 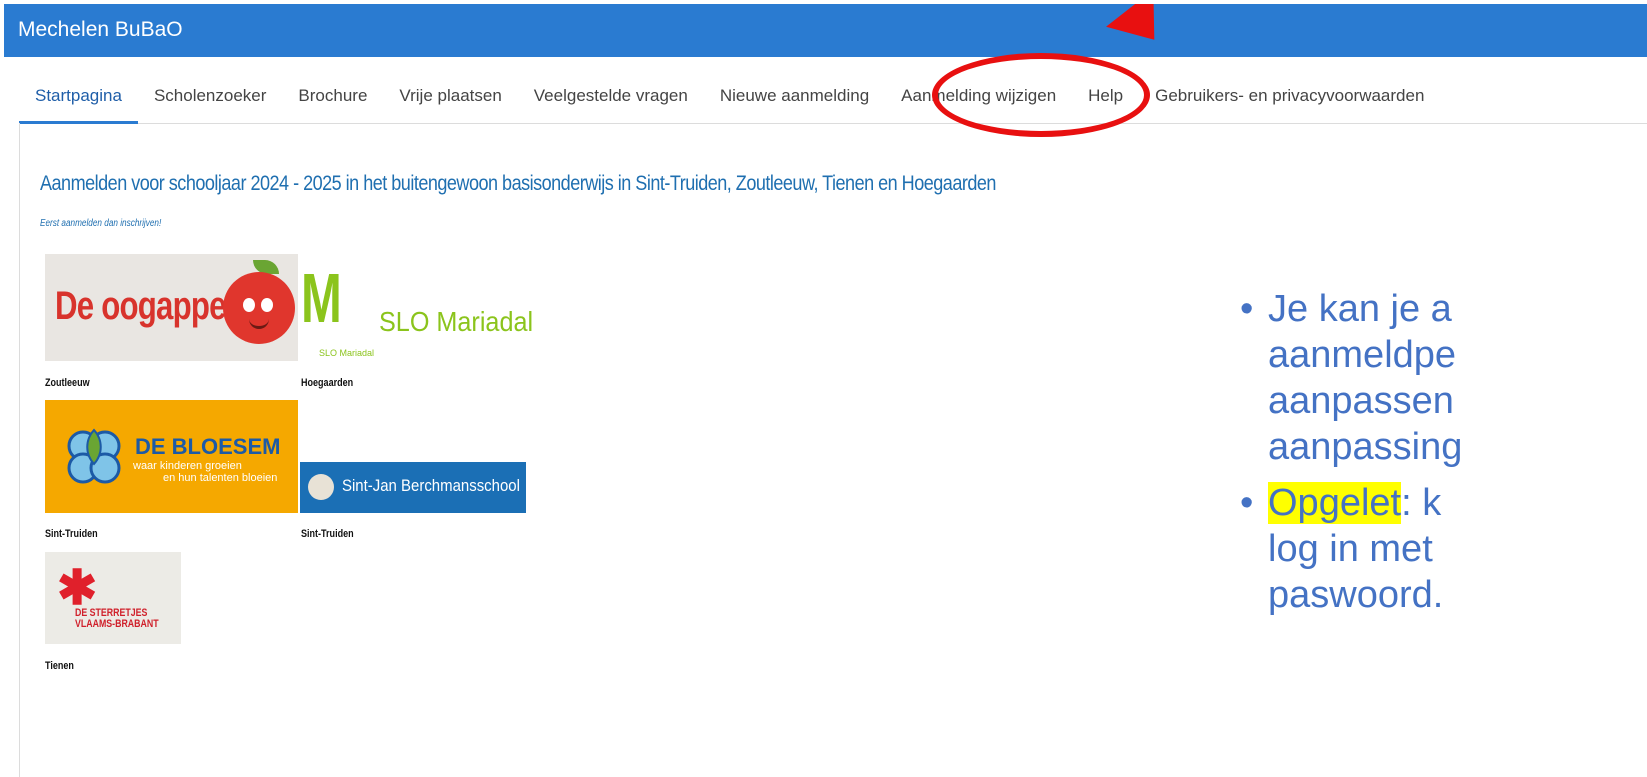 I want to click on tab-veelgestelde-vragen: Veelgestelde vragen, so click(x=611, y=90).